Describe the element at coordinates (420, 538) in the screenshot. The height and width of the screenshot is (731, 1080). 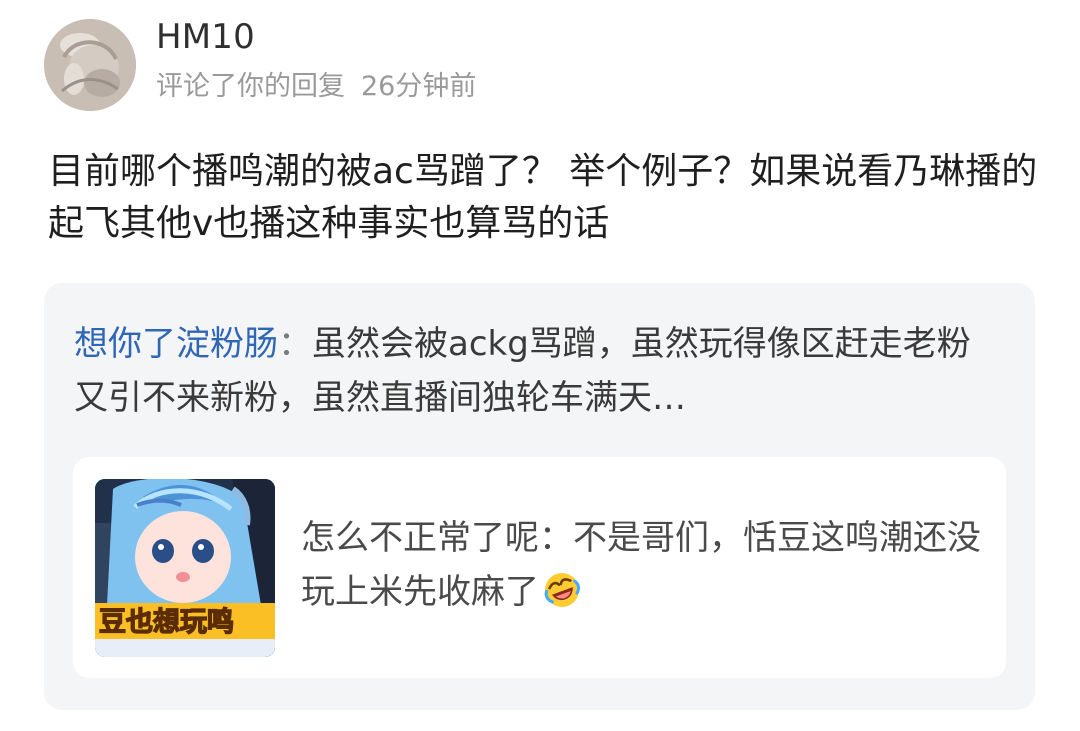
I see `referenced-post-author: 怎么不正常了呢` at that location.